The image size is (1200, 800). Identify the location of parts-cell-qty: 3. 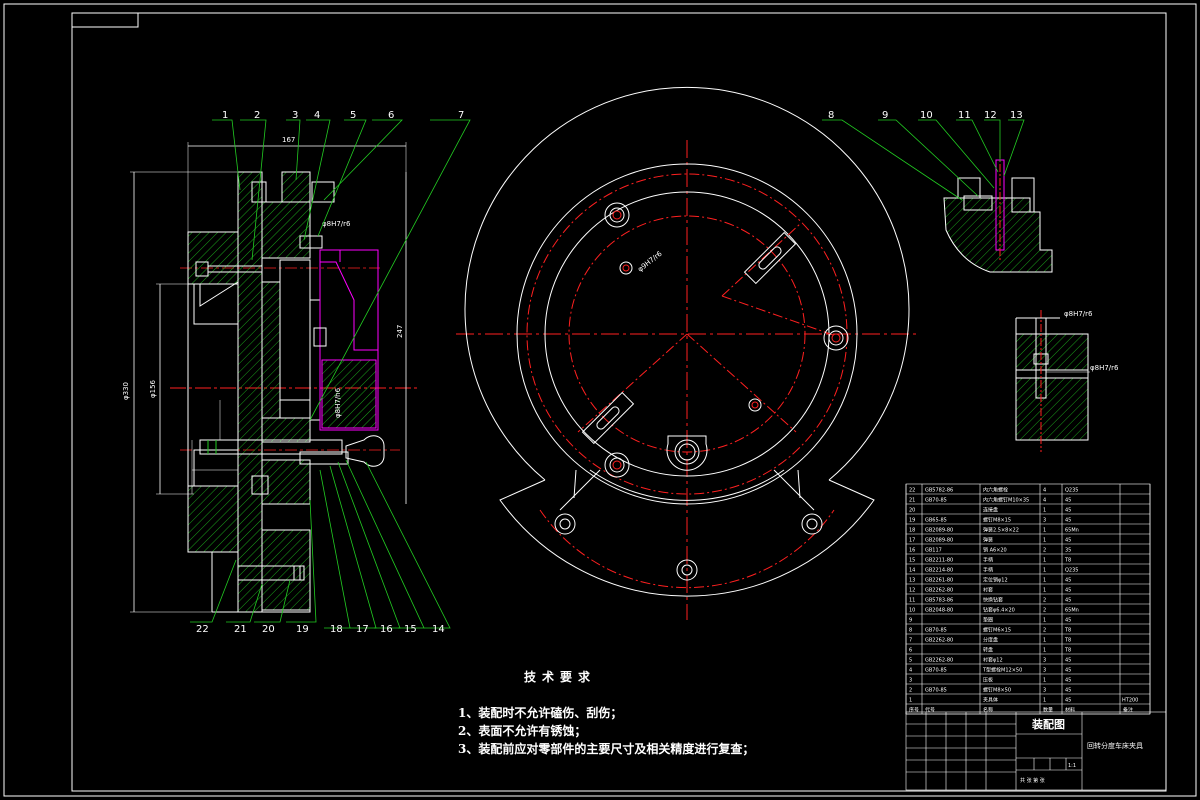
(1044, 671).